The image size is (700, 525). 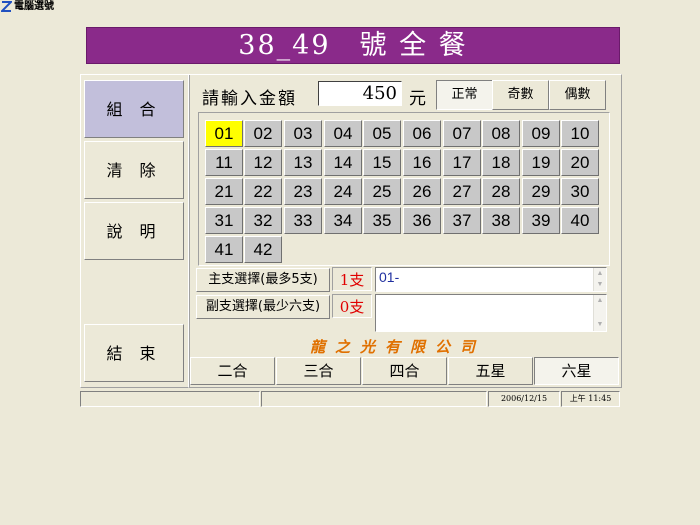 I want to click on combo-button: 組 合, so click(x=134, y=109).